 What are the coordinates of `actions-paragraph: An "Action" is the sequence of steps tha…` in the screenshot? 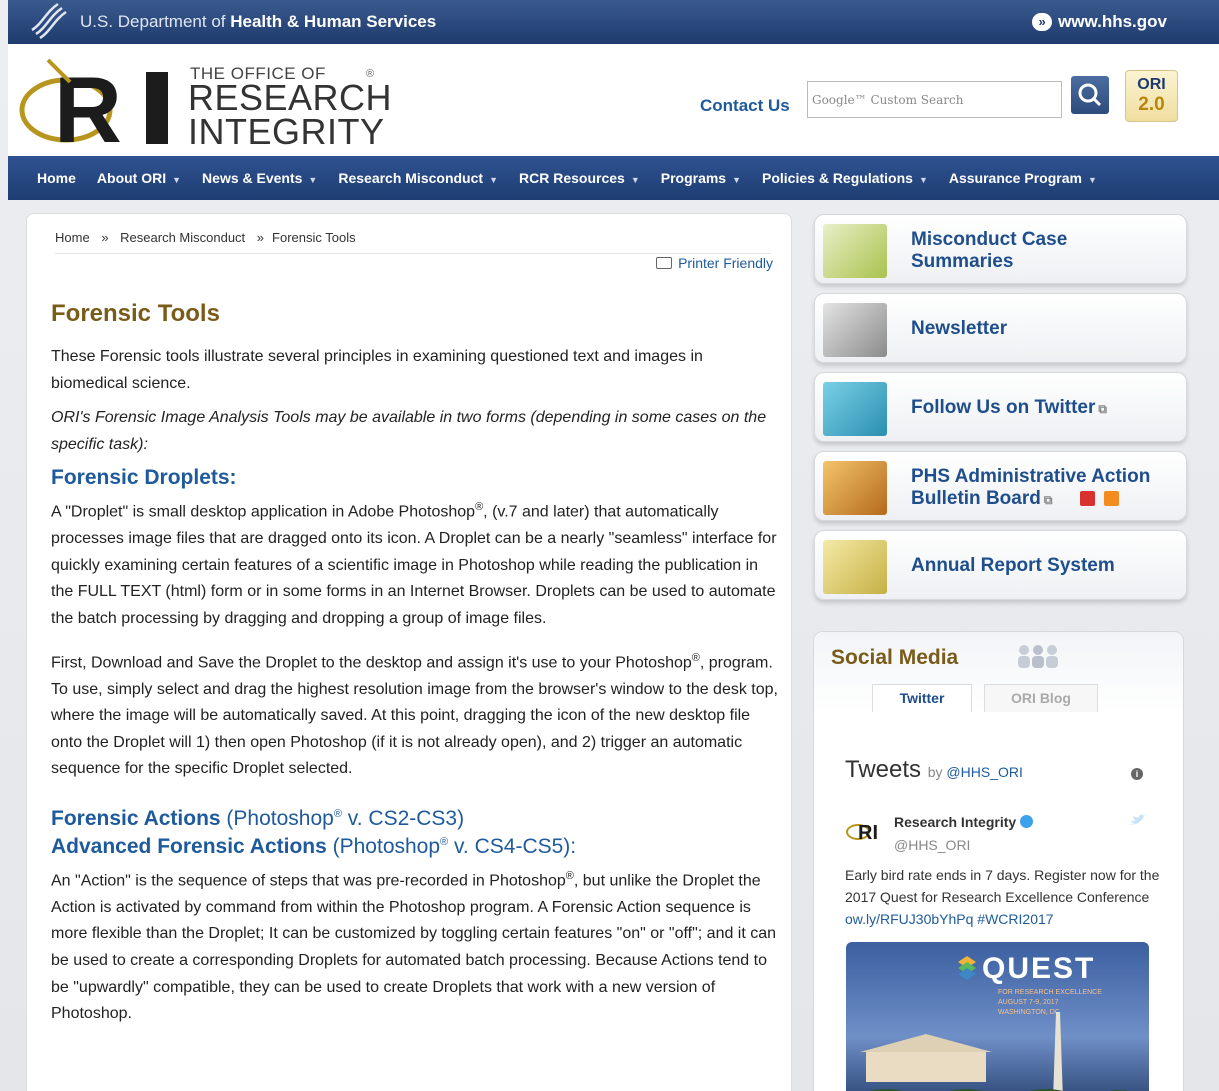 It's located at (416, 945).